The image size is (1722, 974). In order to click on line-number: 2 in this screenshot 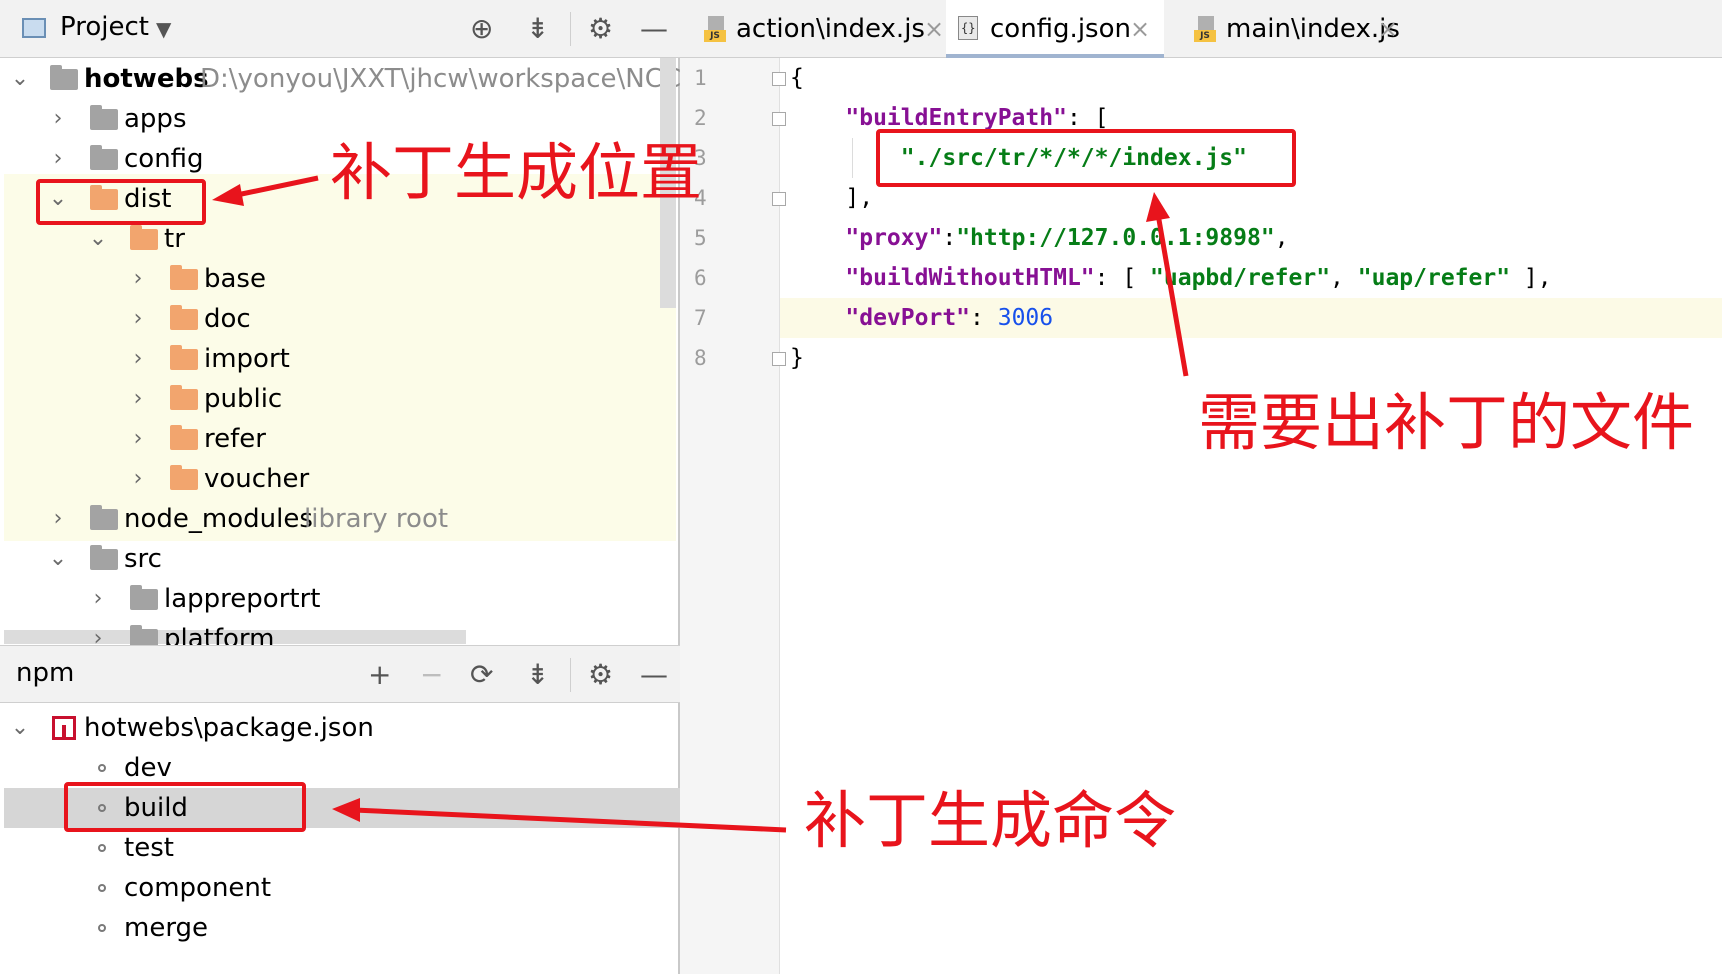, I will do `click(700, 118)`.